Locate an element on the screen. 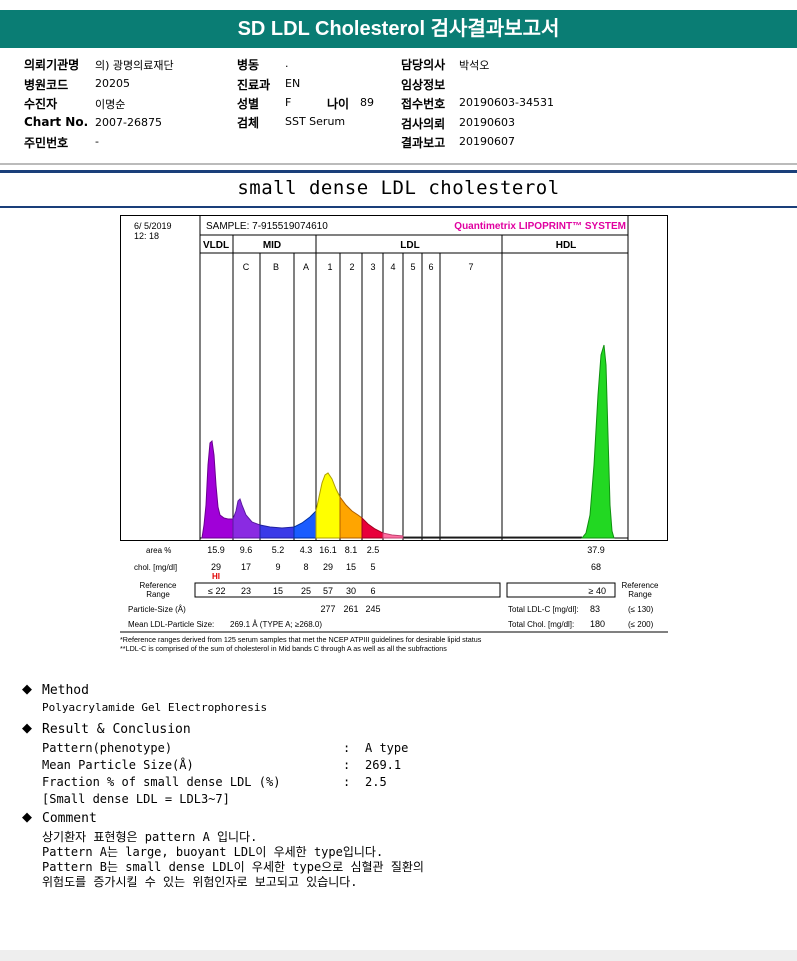 Image resolution: width=797 pixels, height=961 pixels. request-date-label: 검사의뢰 is located at coordinates (423, 124).